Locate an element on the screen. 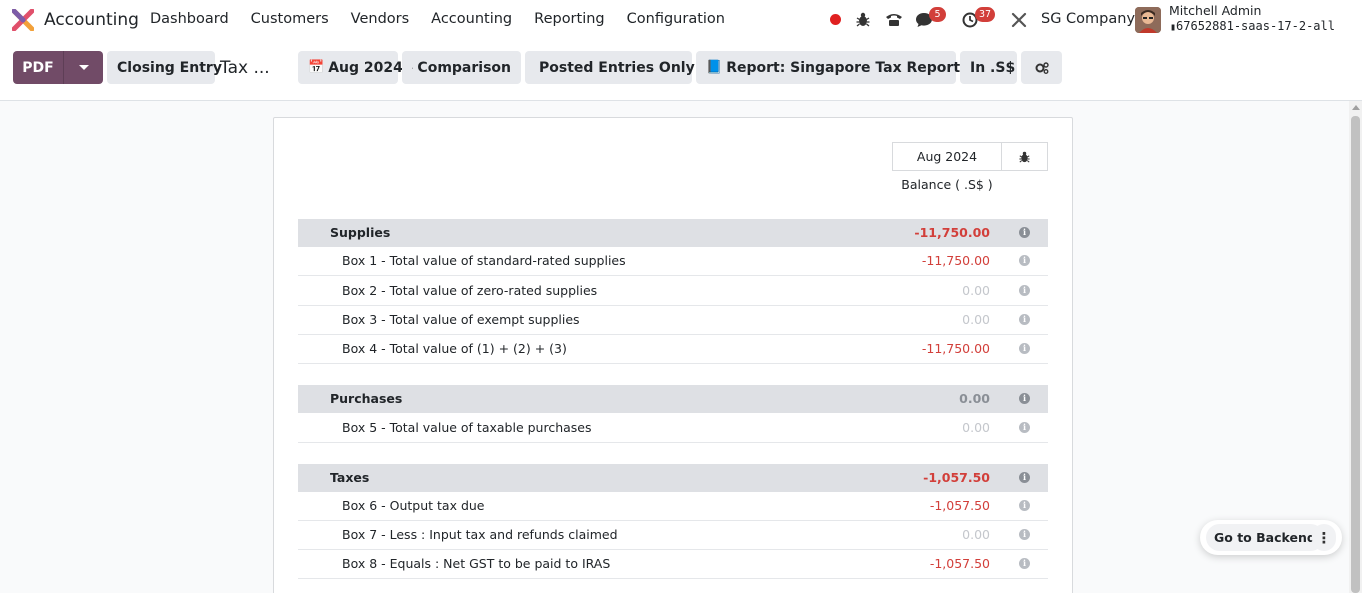  currency-label: In .S$ is located at coordinates (993, 67).